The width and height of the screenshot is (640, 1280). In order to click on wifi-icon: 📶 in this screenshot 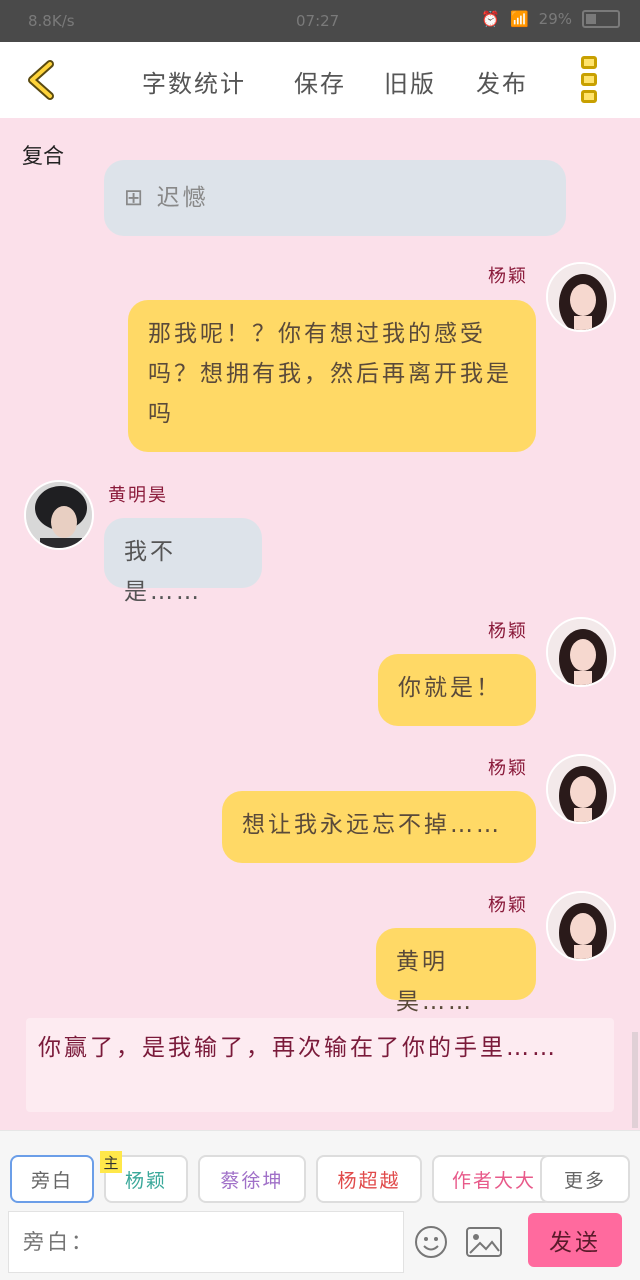, I will do `click(519, 19)`.